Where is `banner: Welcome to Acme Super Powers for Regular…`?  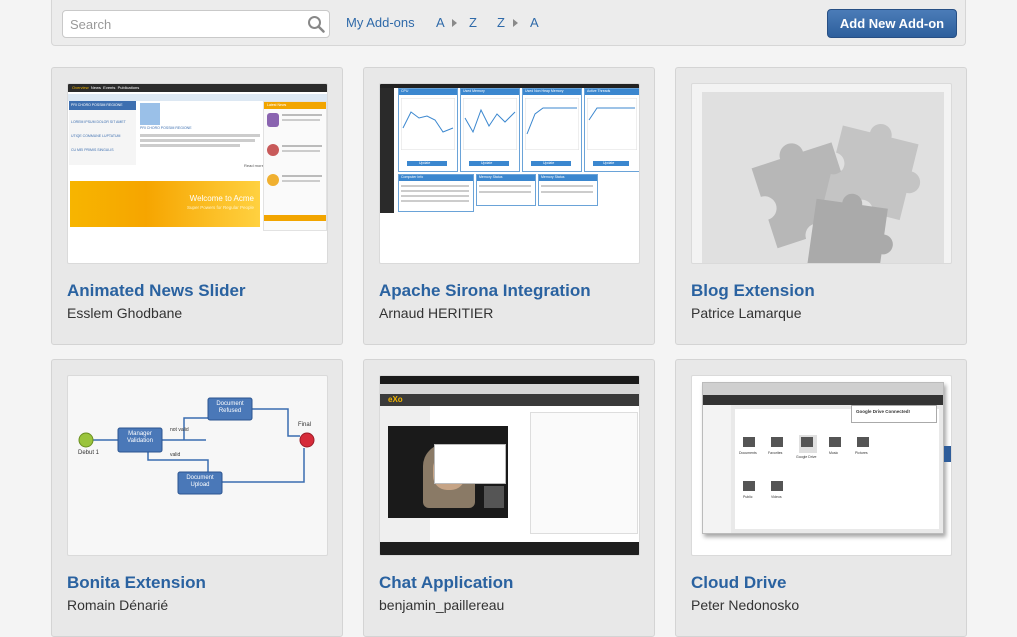 banner: Welcome to Acme Super Powers for Regular… is located at coordinates (165, 204).